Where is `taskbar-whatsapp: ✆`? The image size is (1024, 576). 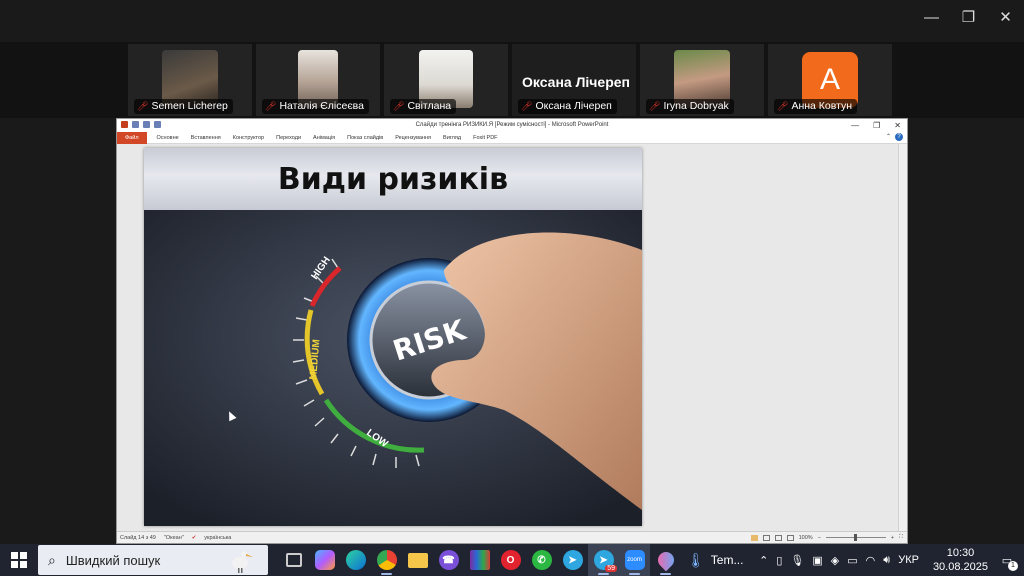 taskbar-whatsapp: ✆ is located at coordinates (541, 560).